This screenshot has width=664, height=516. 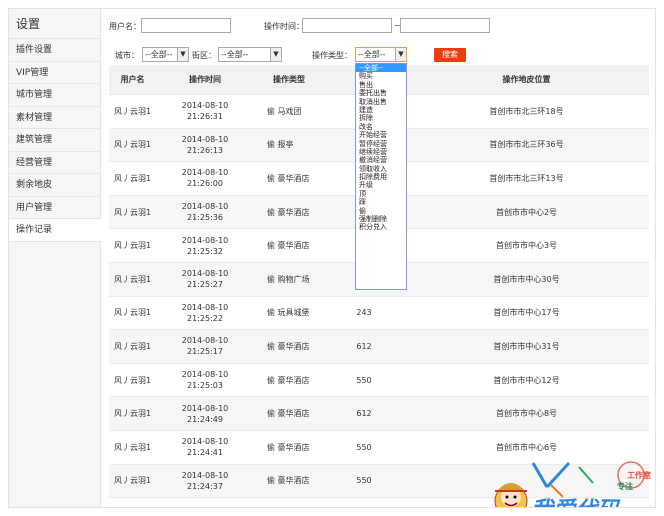 I want to click on sidebar-item-building: 建筑管理, so click(x=54, y=140).